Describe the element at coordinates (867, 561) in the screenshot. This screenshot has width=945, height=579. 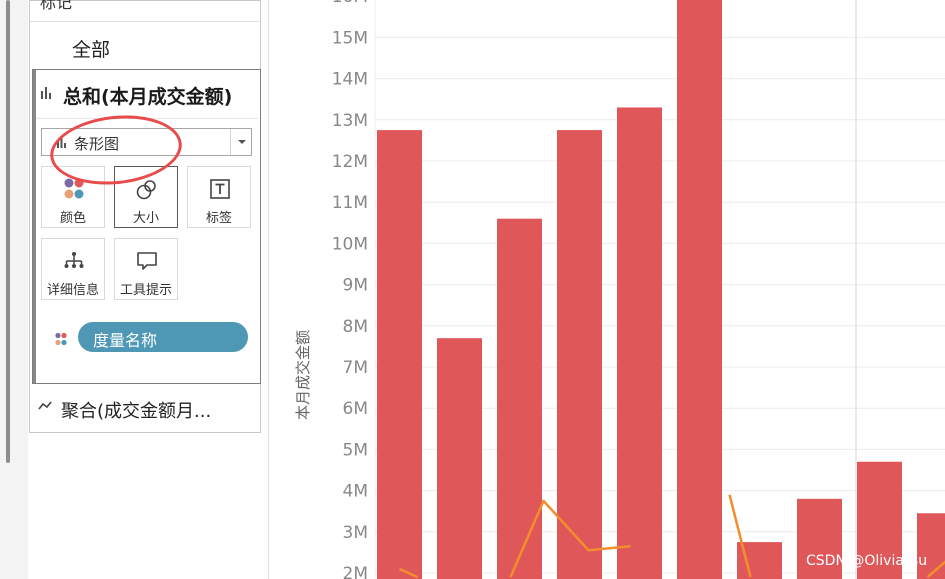
I see `watermark: CSDN @Olivia_su` at that location.